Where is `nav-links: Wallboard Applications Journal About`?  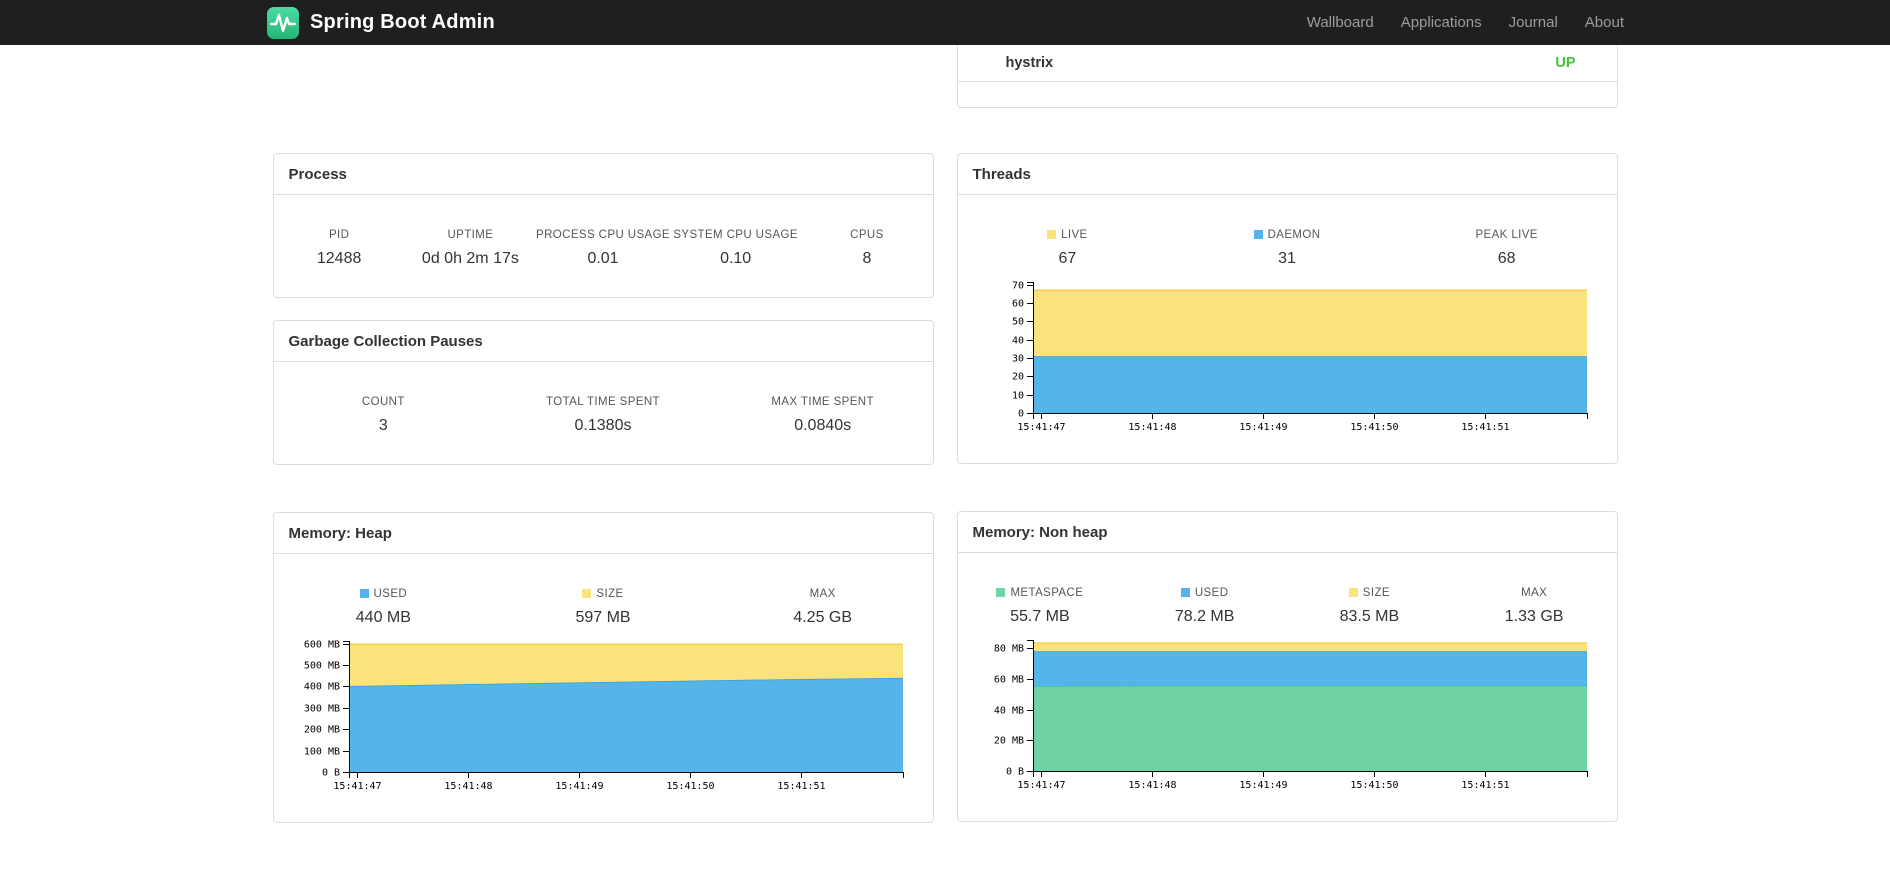
nav-links: Wallboard Applications Journal About is located at coordinates (1452, 22).